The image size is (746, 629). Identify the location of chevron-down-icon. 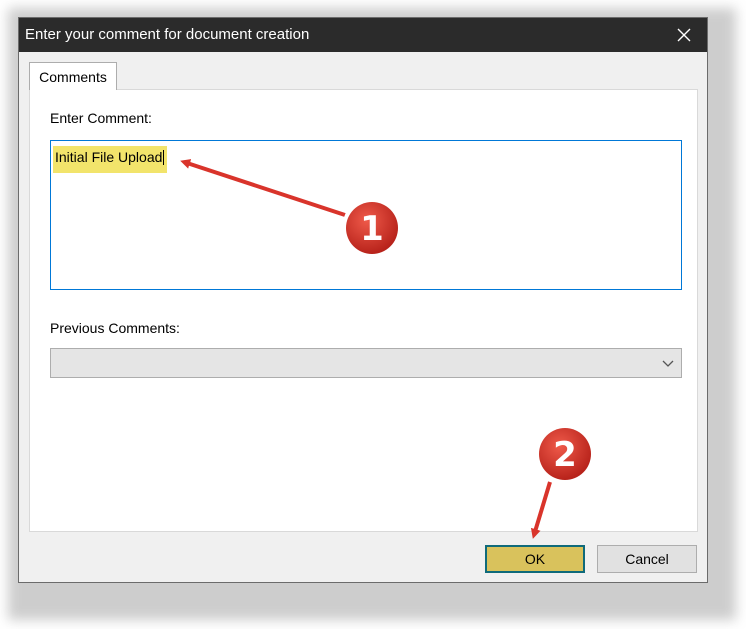
(668, 363).